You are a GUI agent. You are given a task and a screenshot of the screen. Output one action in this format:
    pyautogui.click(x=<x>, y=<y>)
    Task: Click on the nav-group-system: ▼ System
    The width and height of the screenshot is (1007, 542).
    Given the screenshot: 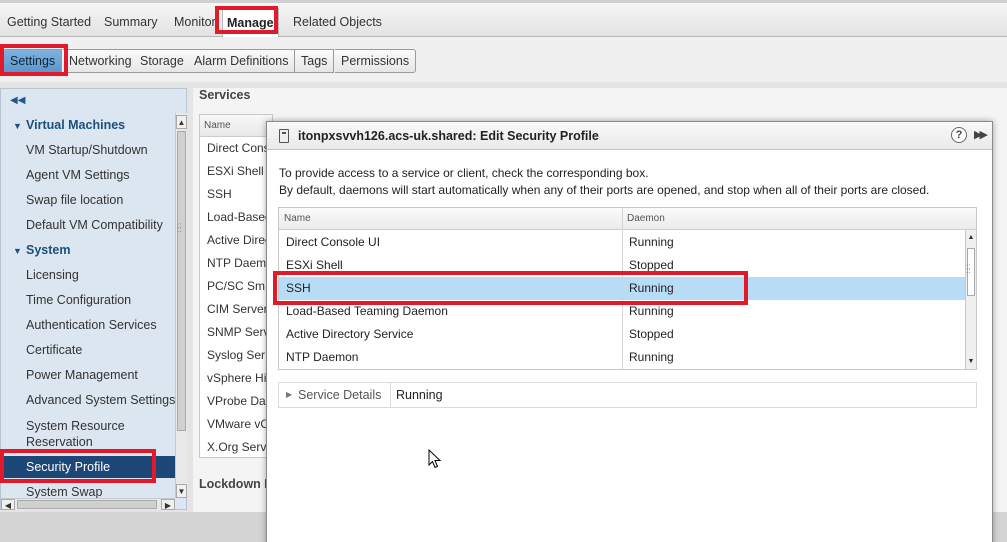 What is the action you would take?
    pyautogui.click(x=41, y=250)
    